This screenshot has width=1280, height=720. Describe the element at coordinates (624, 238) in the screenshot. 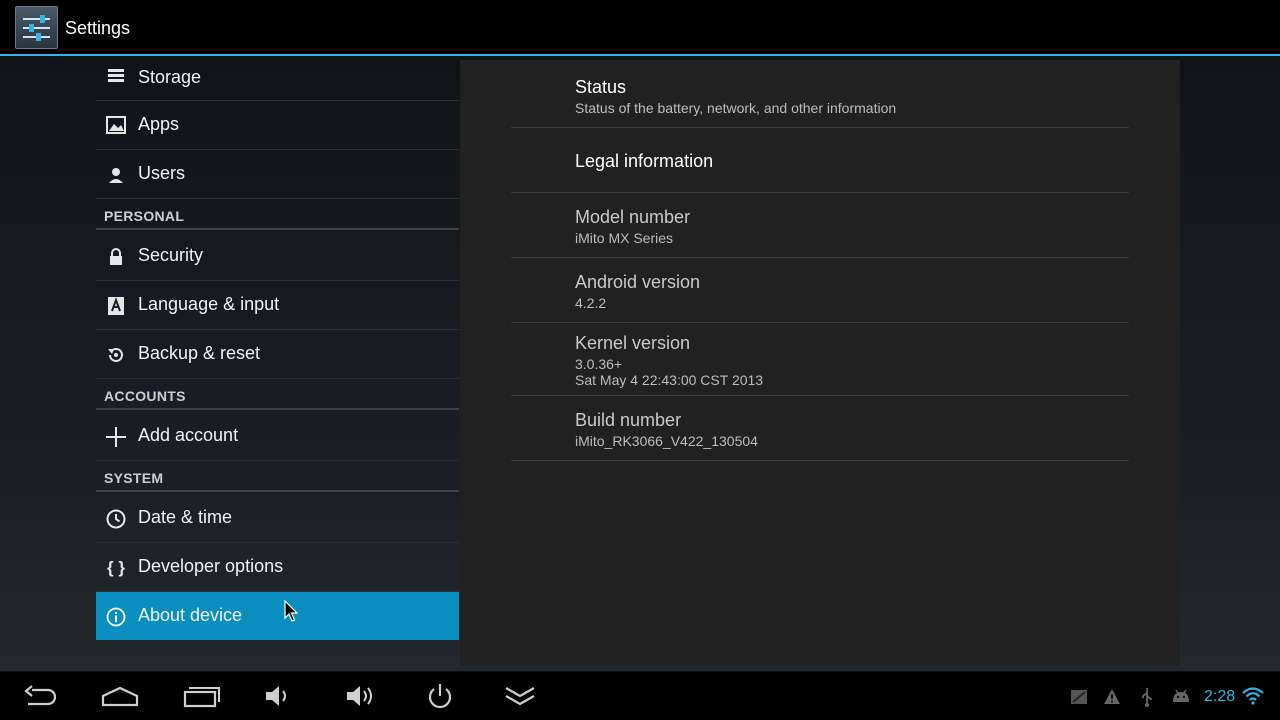

I see `row-value: iMito MX Series` at that location.